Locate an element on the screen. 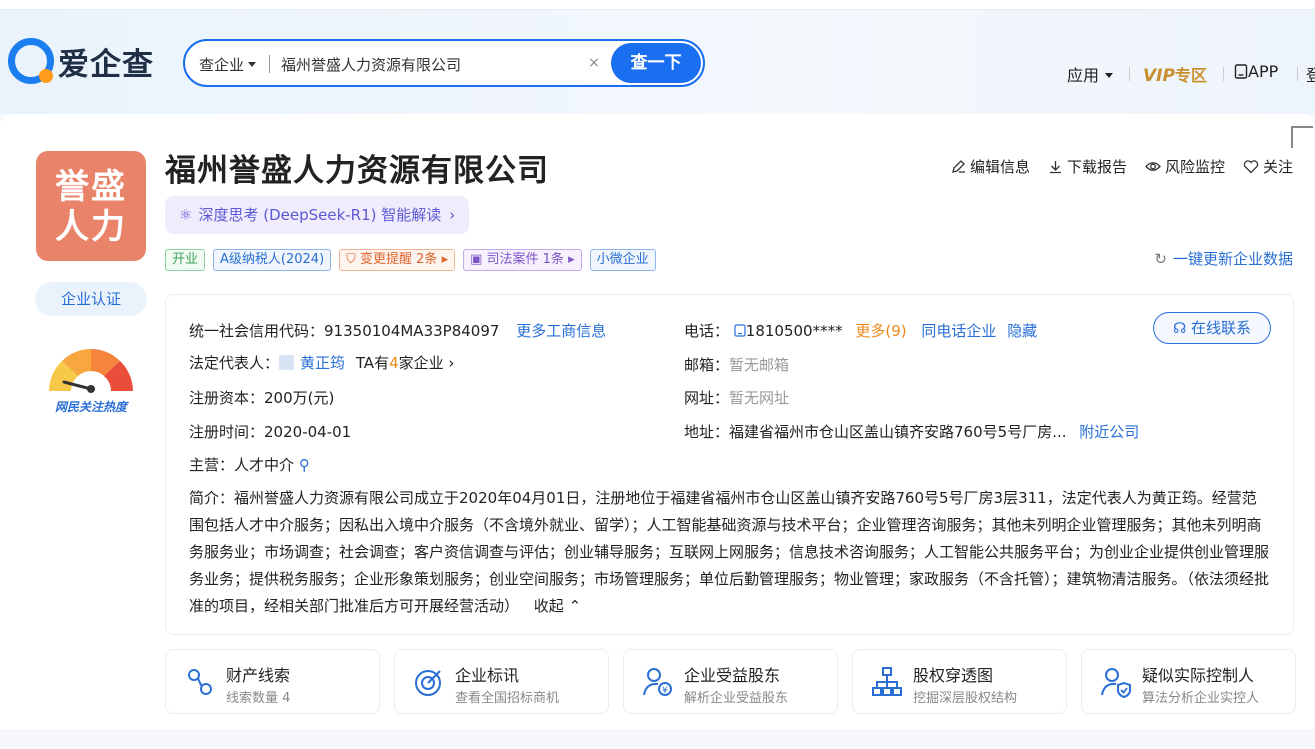 The image size is (1315, 749). search-button: 查一下 is located at coordinates (656, 63).